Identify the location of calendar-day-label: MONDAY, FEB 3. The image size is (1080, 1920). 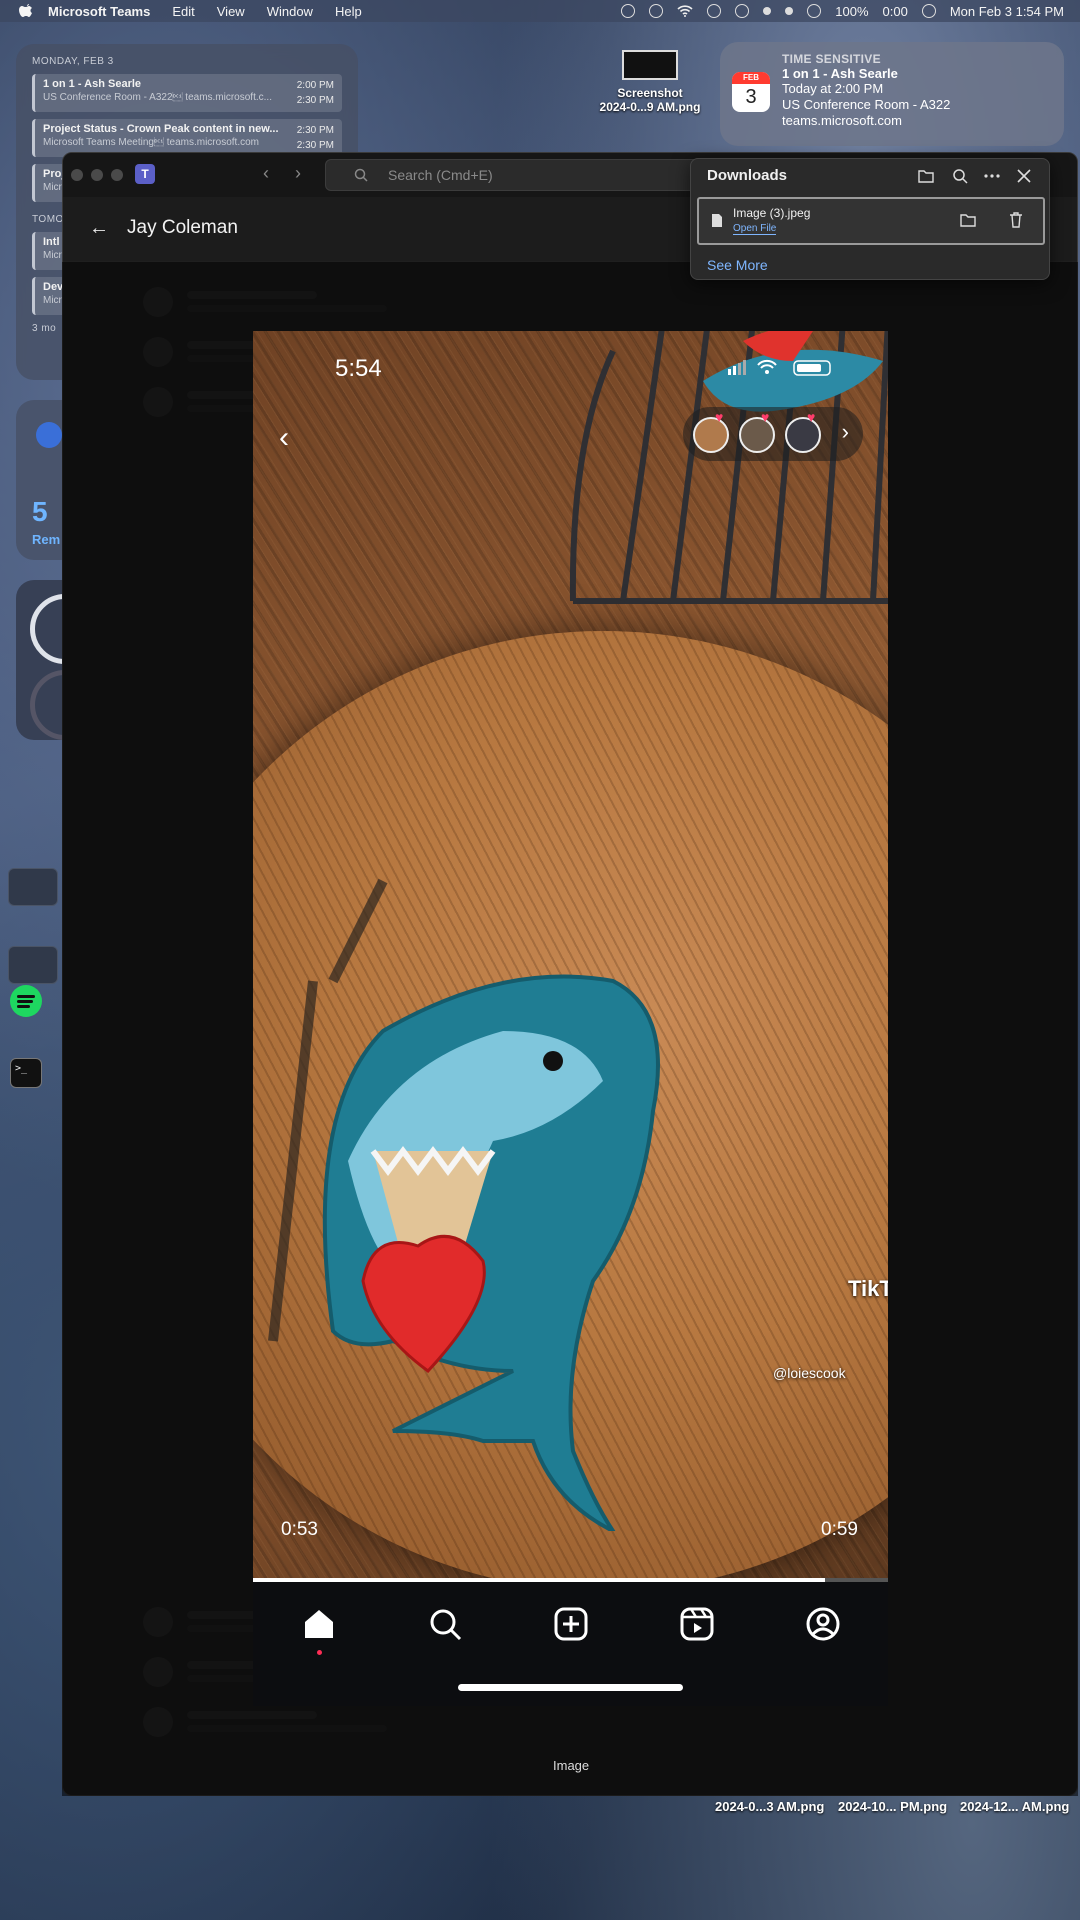
(73, 61).